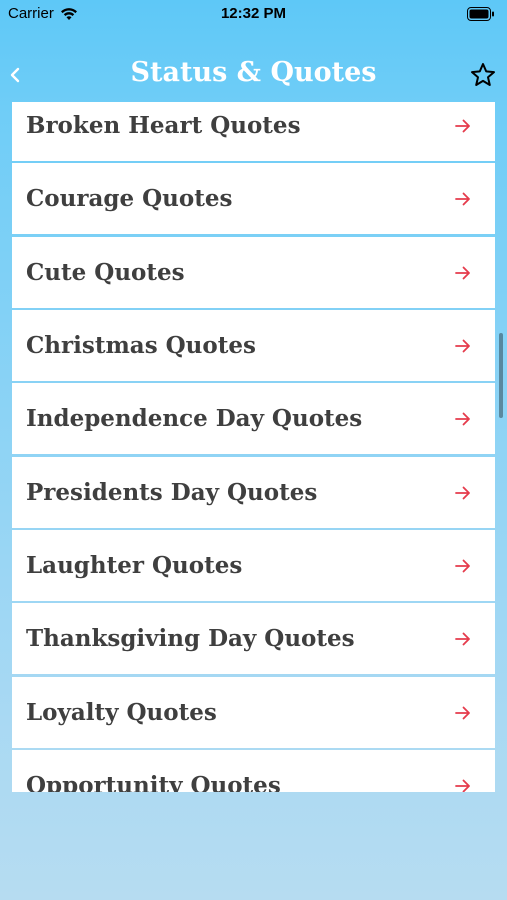 Image resolution: width=507 pixels, height=900 pixels. I want to click on list-item-label: Christmas Quotes, so click(141, 346).